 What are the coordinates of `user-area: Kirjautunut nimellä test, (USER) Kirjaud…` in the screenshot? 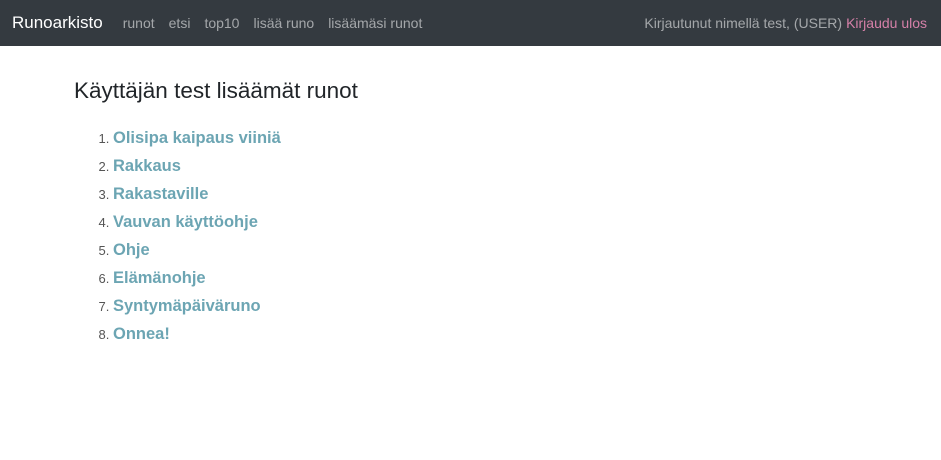 It's located at (785, 23).